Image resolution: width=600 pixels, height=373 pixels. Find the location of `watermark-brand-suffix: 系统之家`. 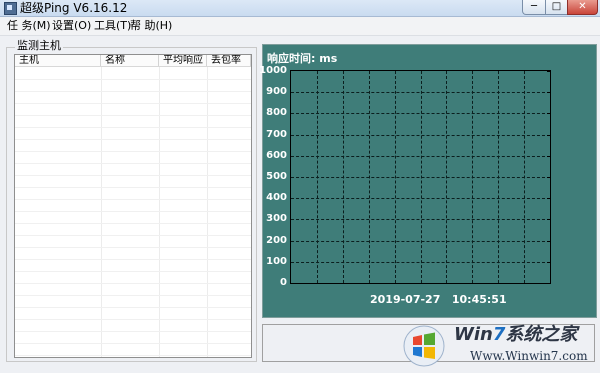

watermark-brand-suffix: 系统之家 is located at coordinates (541, 334).